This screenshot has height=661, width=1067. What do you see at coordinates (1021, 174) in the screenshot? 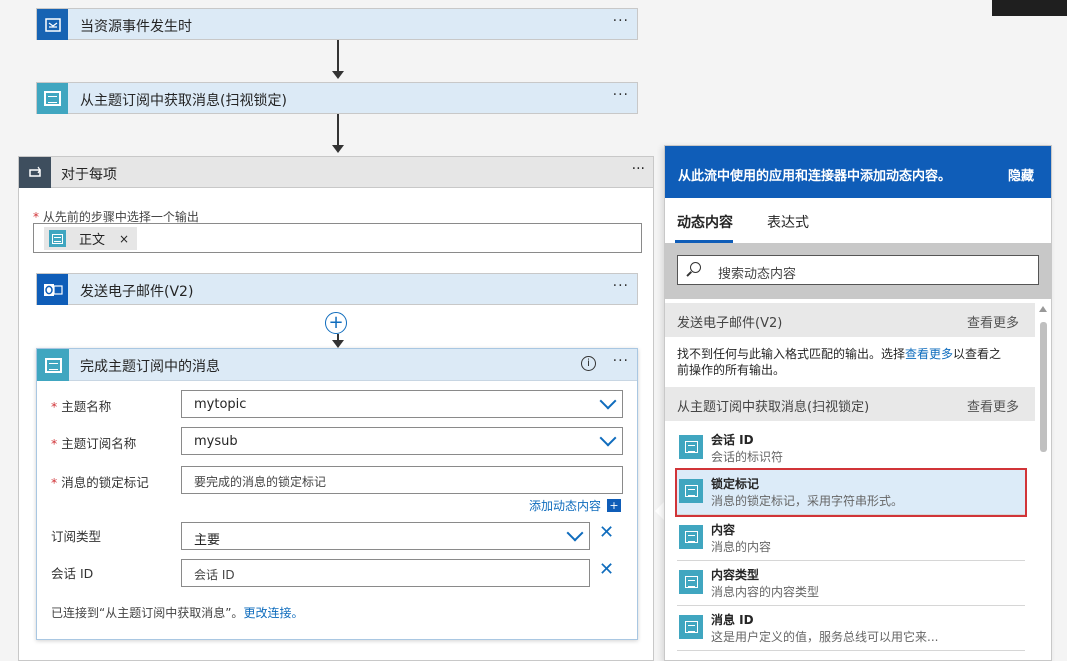
I see `hide-button: 隐藏` at bounding box center [1021, 174].